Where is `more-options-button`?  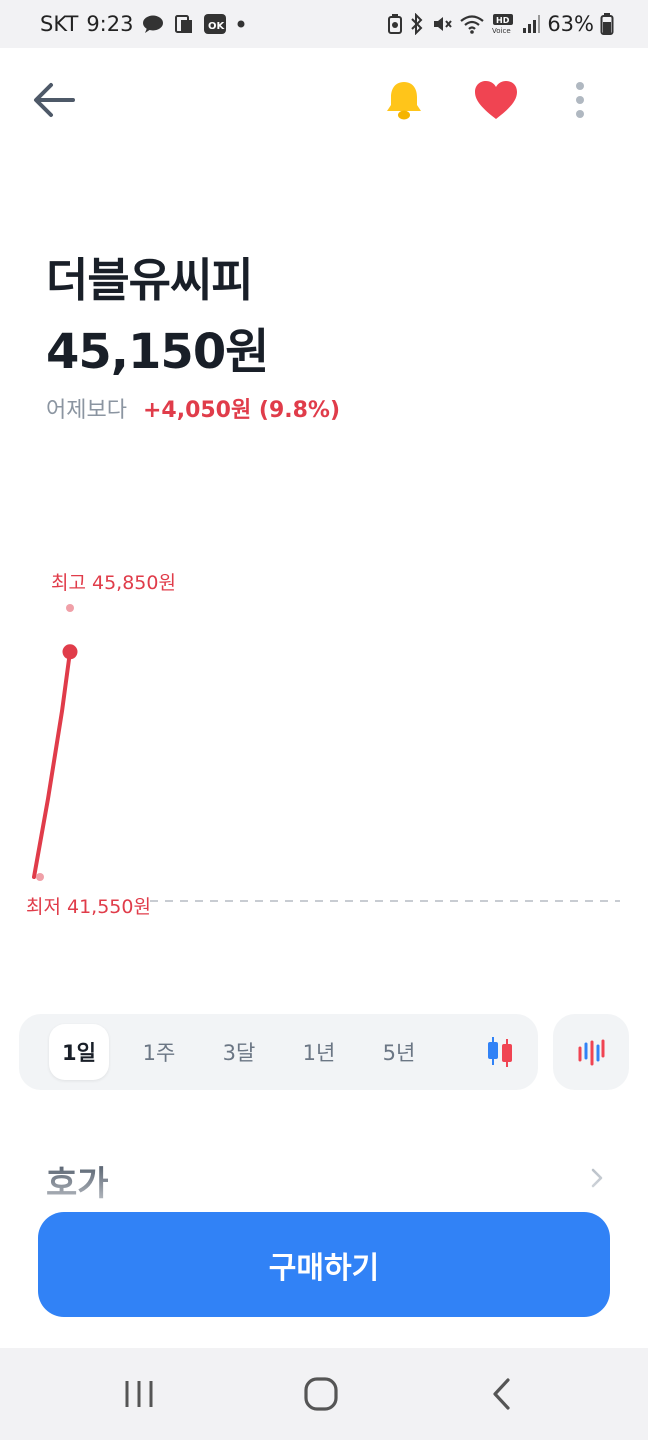
more-options-button is located at coordinates (580, 100).